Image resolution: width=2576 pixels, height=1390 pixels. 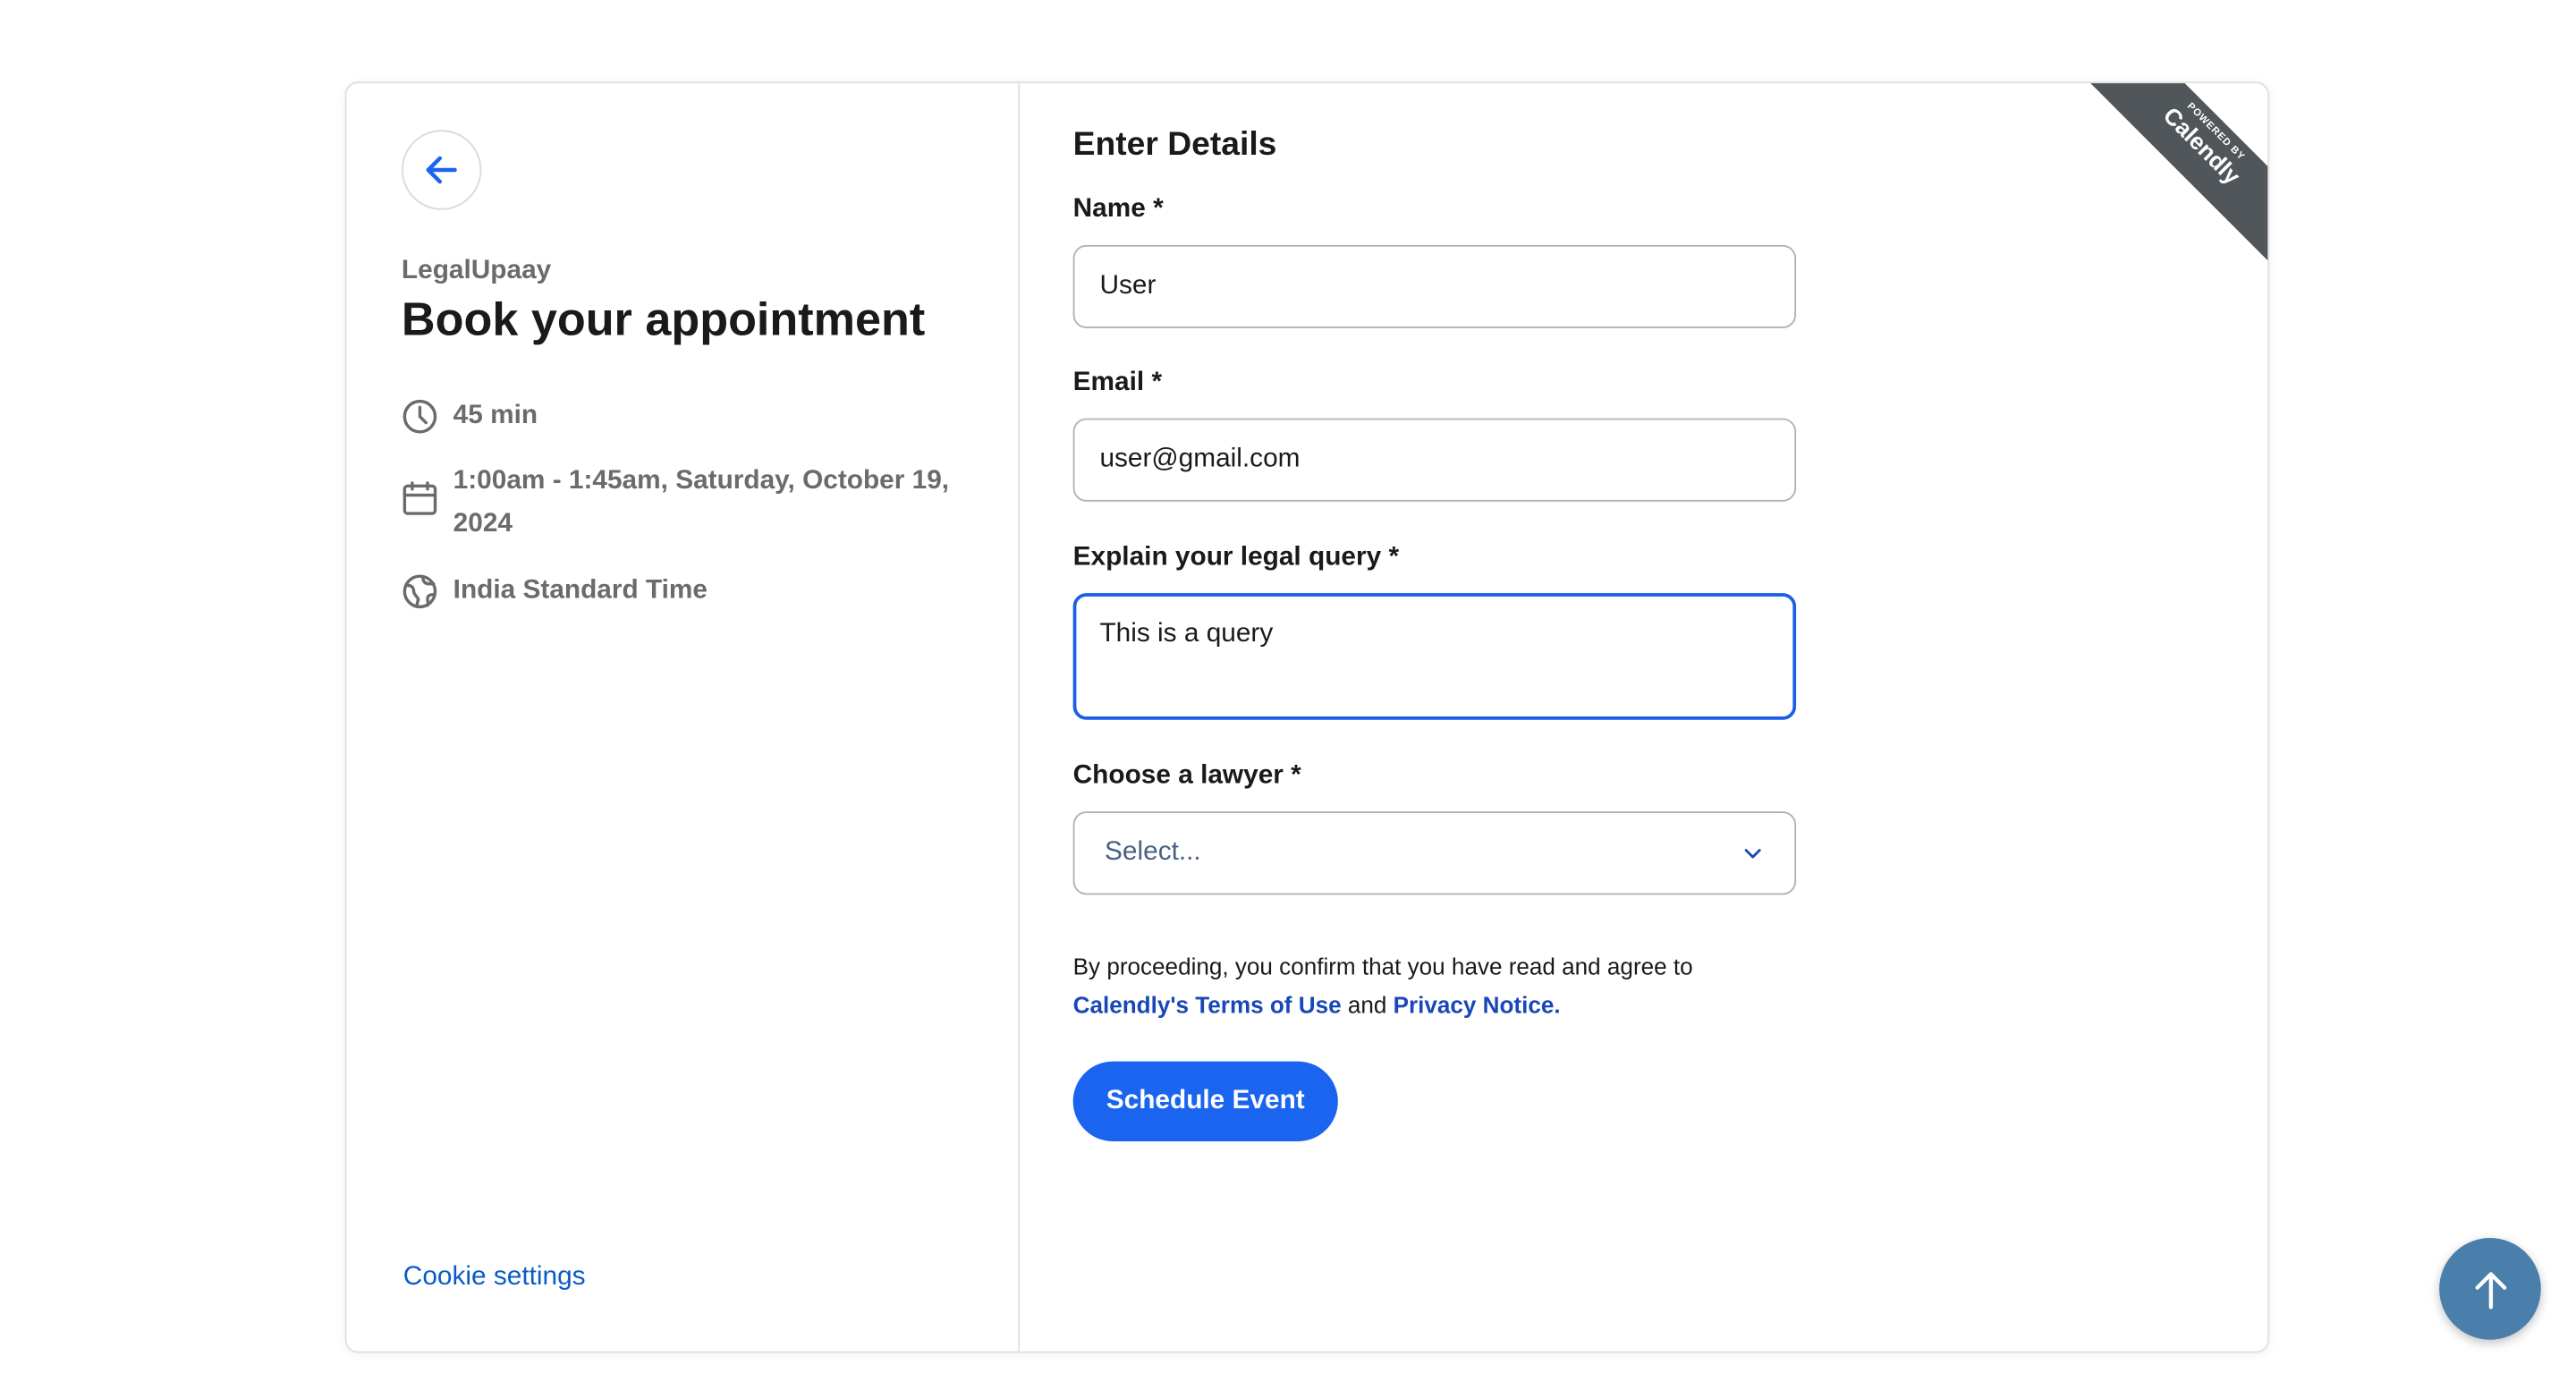 I want to click on name-field, so click(x=1434, y=286).